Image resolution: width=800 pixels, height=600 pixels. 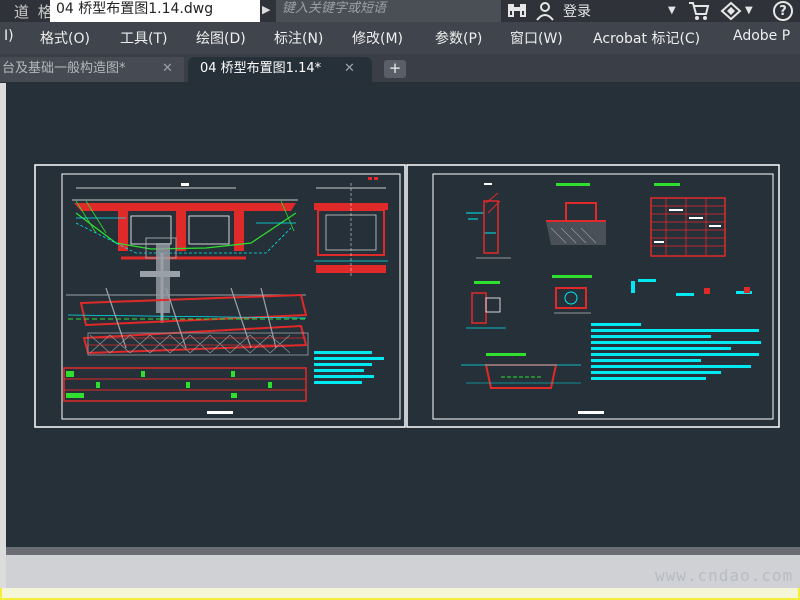 I want to click on menu-item-draw: 绘图(D), so click(x=221, y=38).